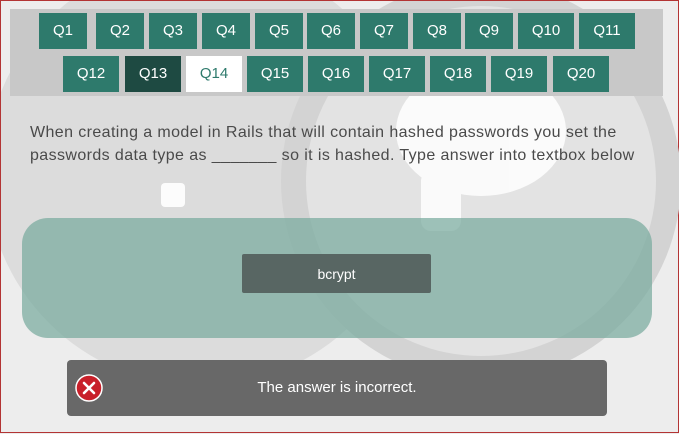 The width and height of the screenshot is (679, 434). I want to click on question-button-19: Q19, so click(519, 74).